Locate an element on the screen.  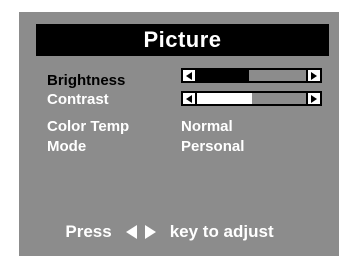
brightness-increase-button is located at coordinates (313, 75).